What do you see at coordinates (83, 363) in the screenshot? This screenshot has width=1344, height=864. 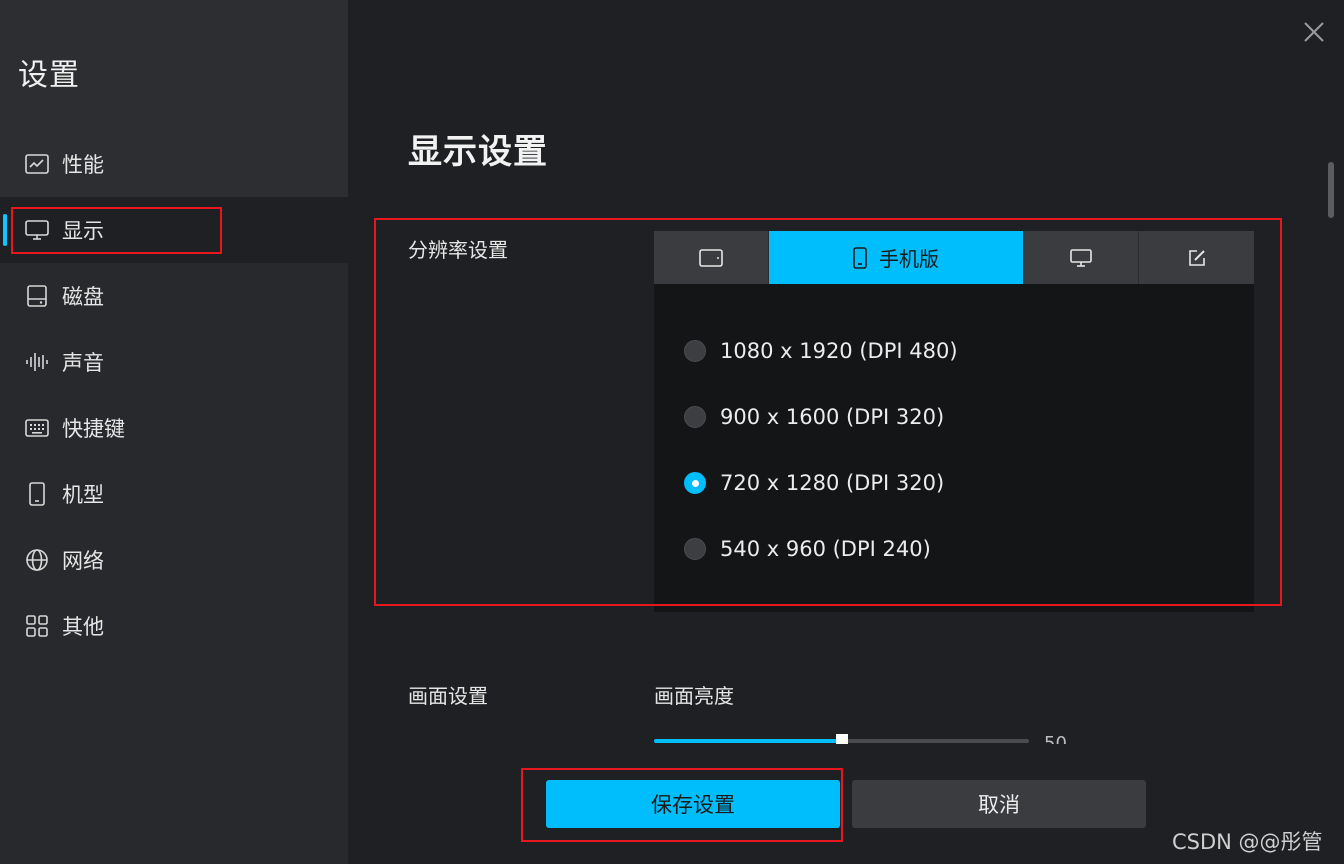 I see `sidebar-item-label: 声音` at bounding box center [83, 363].